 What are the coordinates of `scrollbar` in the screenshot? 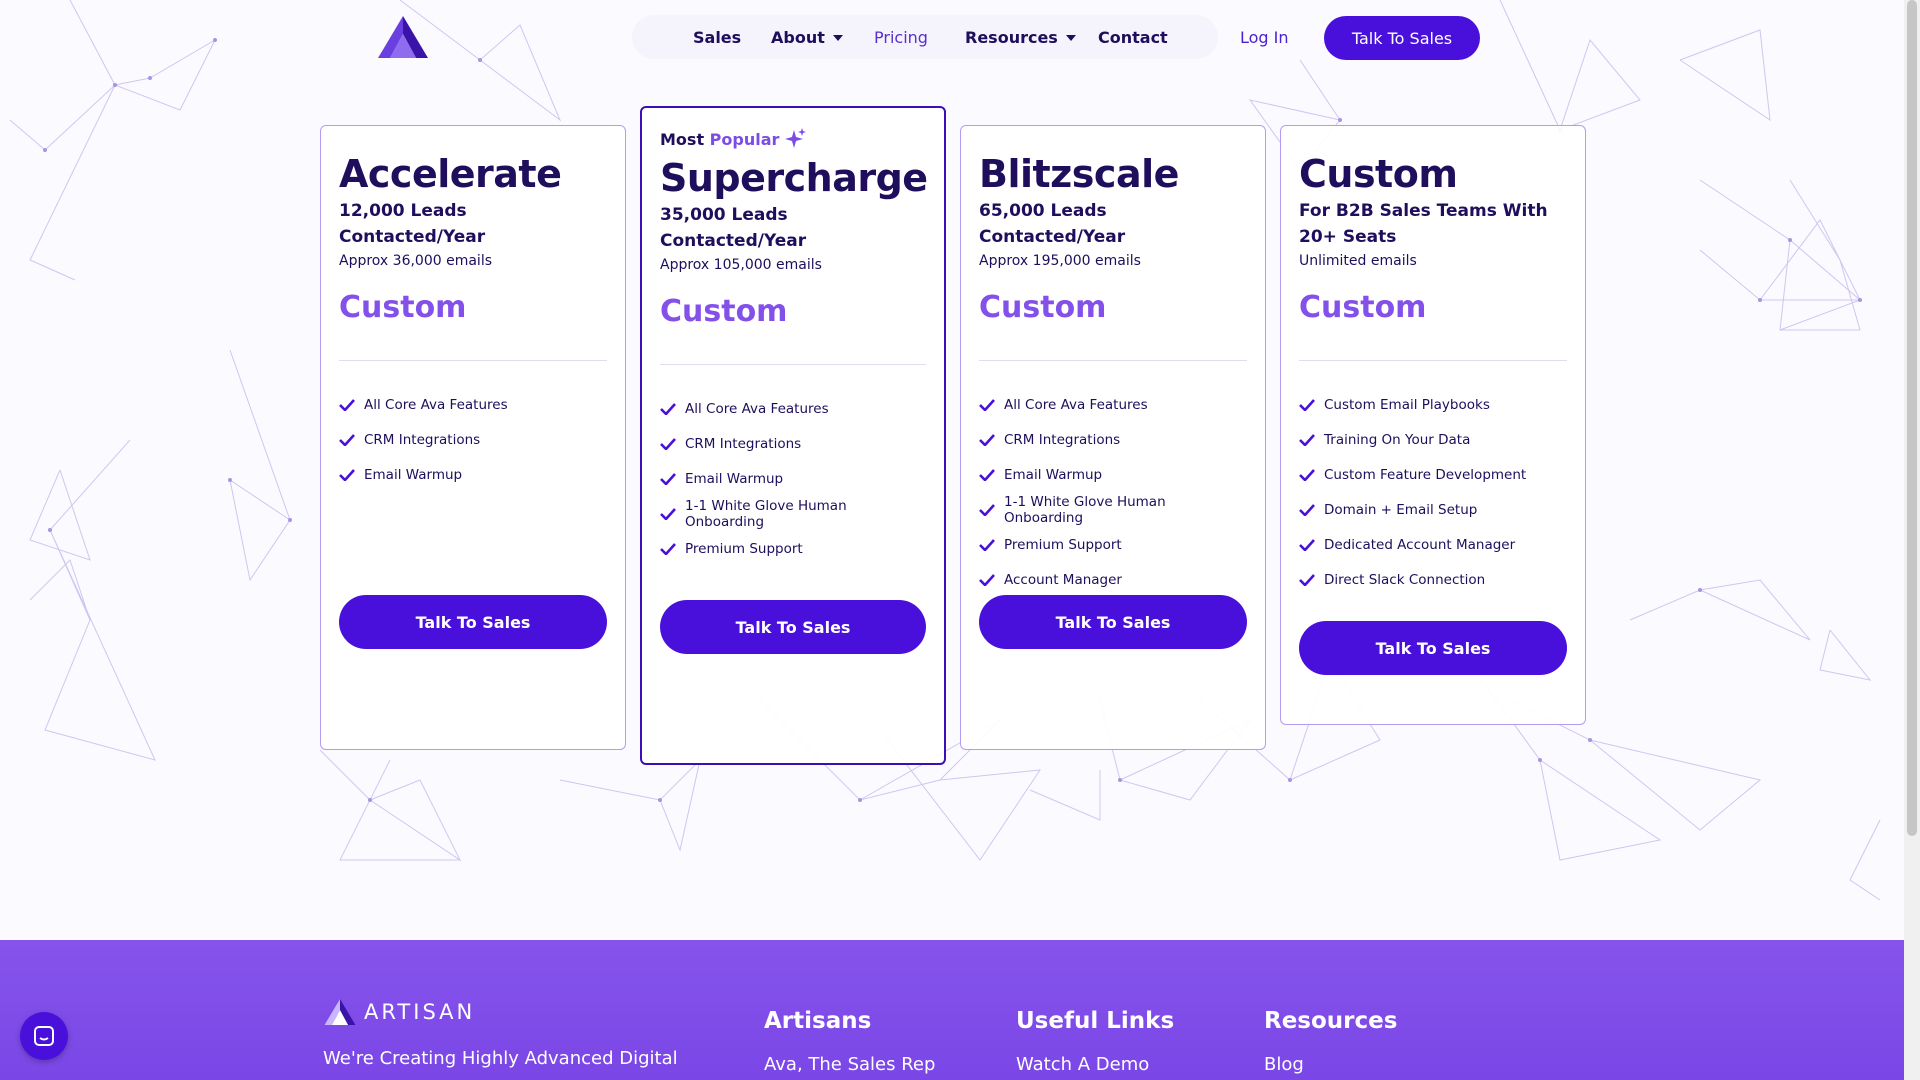 It's located at (1912, 540).